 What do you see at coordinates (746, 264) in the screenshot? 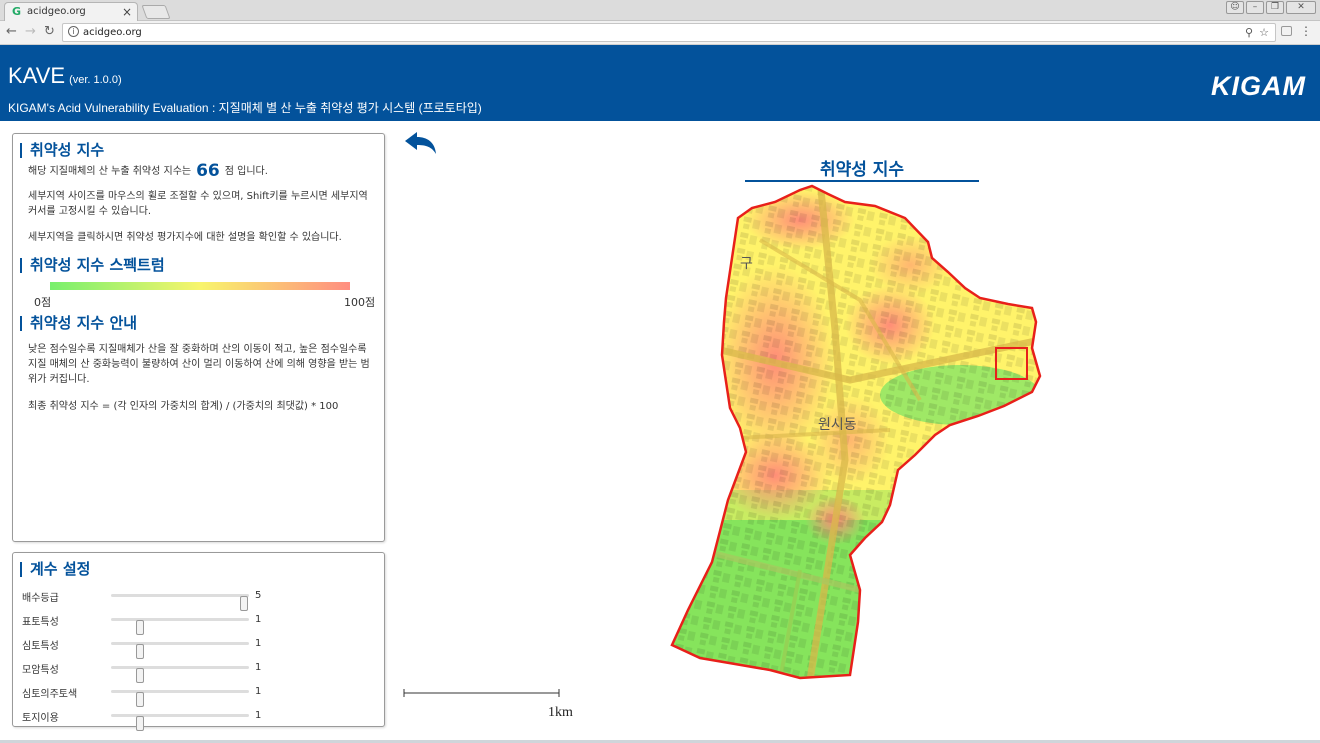
I see `svg-text: 구` at bounding box center [746, 264].